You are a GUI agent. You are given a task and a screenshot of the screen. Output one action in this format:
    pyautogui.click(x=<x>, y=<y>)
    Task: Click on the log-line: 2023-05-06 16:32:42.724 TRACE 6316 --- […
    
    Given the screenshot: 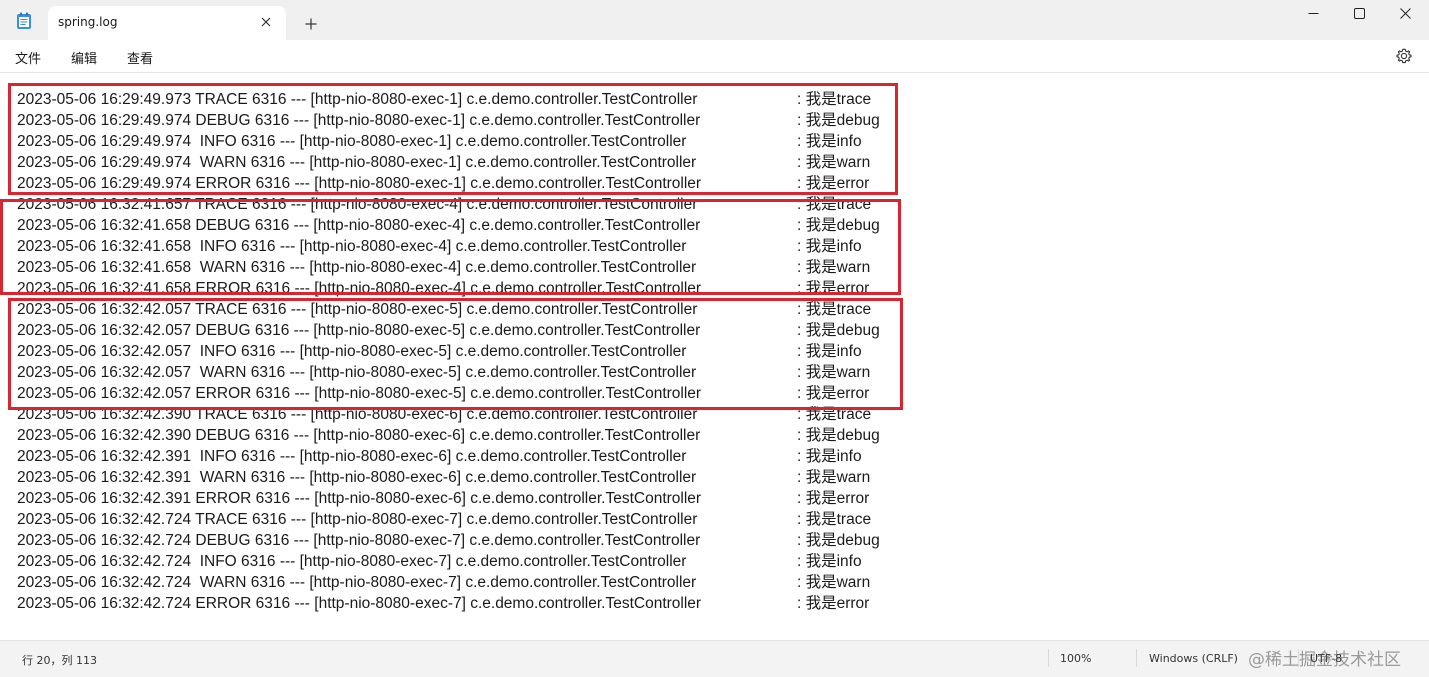 What is the action you would take?
    pyautogui.click(x=444, y=519)
    